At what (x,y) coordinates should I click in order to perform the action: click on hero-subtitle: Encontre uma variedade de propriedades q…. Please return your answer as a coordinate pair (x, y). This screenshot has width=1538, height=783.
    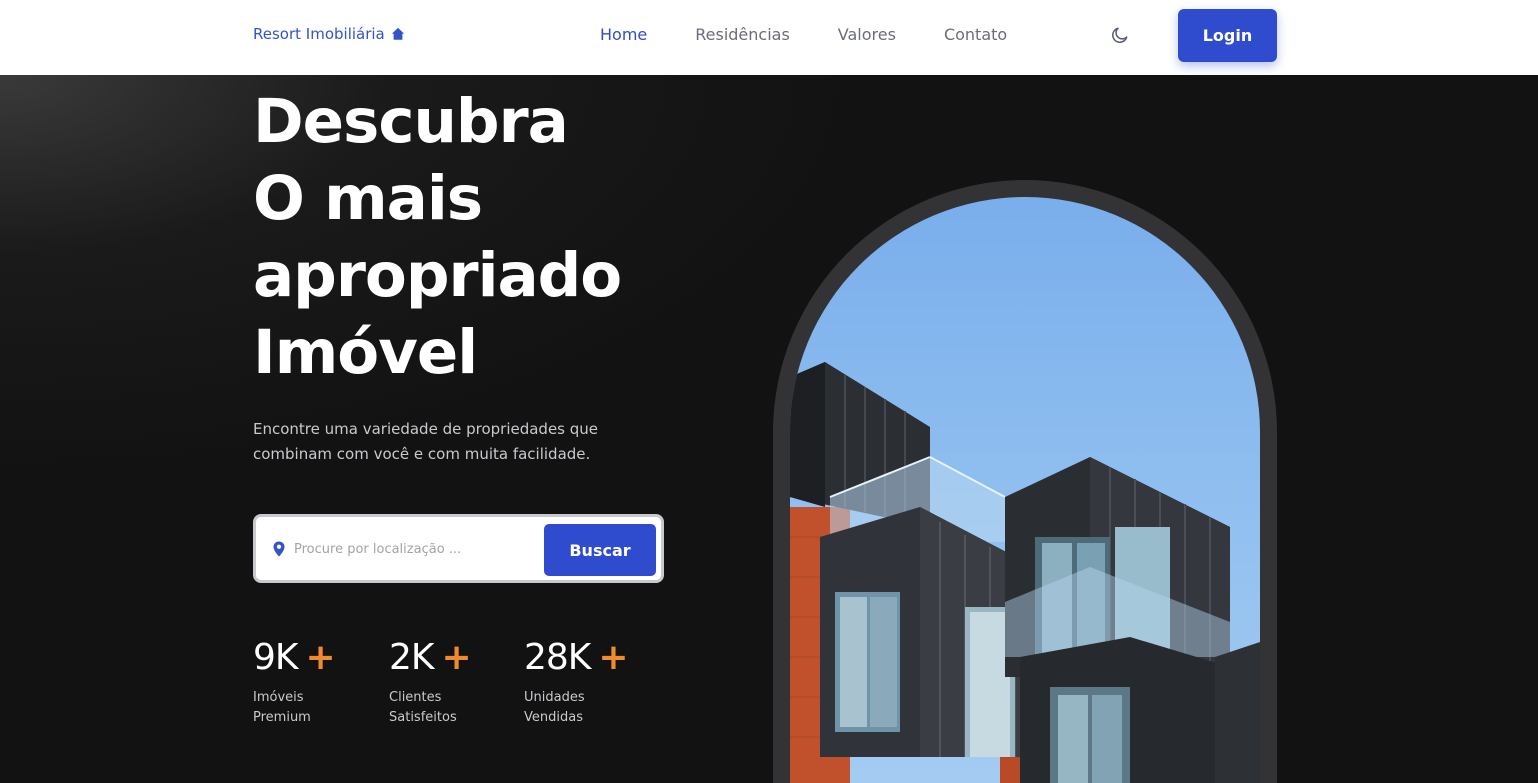
    Looking at the image, I should click on (426, 441).